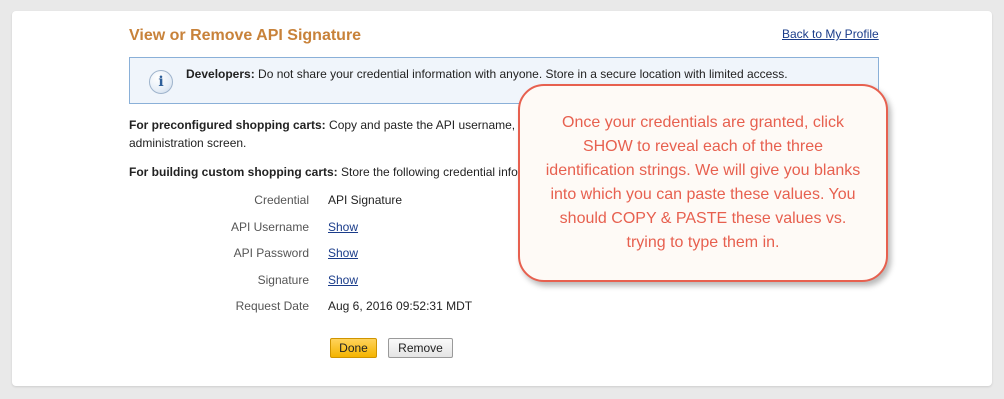  Describe the element at coordinates (227, 125) in the screenshot. I see `preconfigured-bold: For preconfigured shopping carts:` at that location.